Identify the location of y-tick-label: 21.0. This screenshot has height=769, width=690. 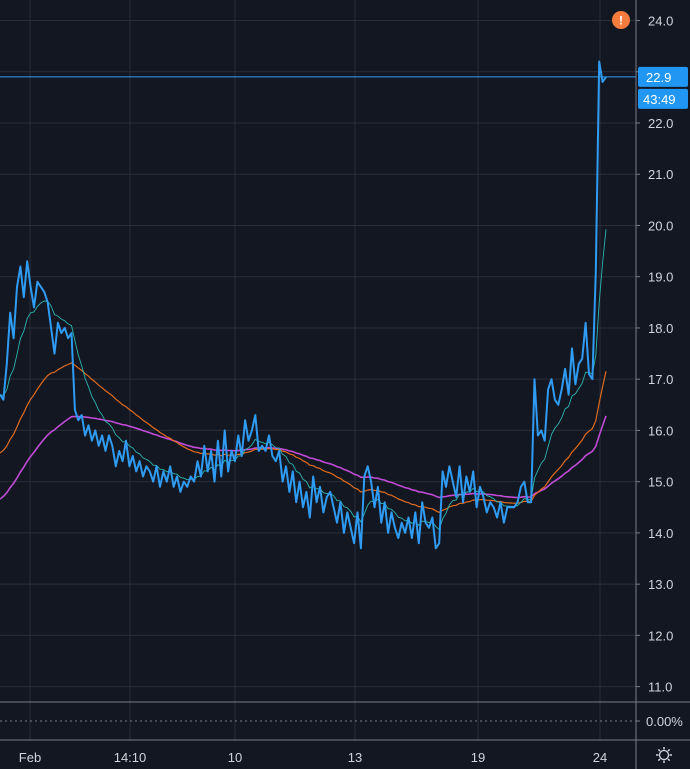
(660, 174).